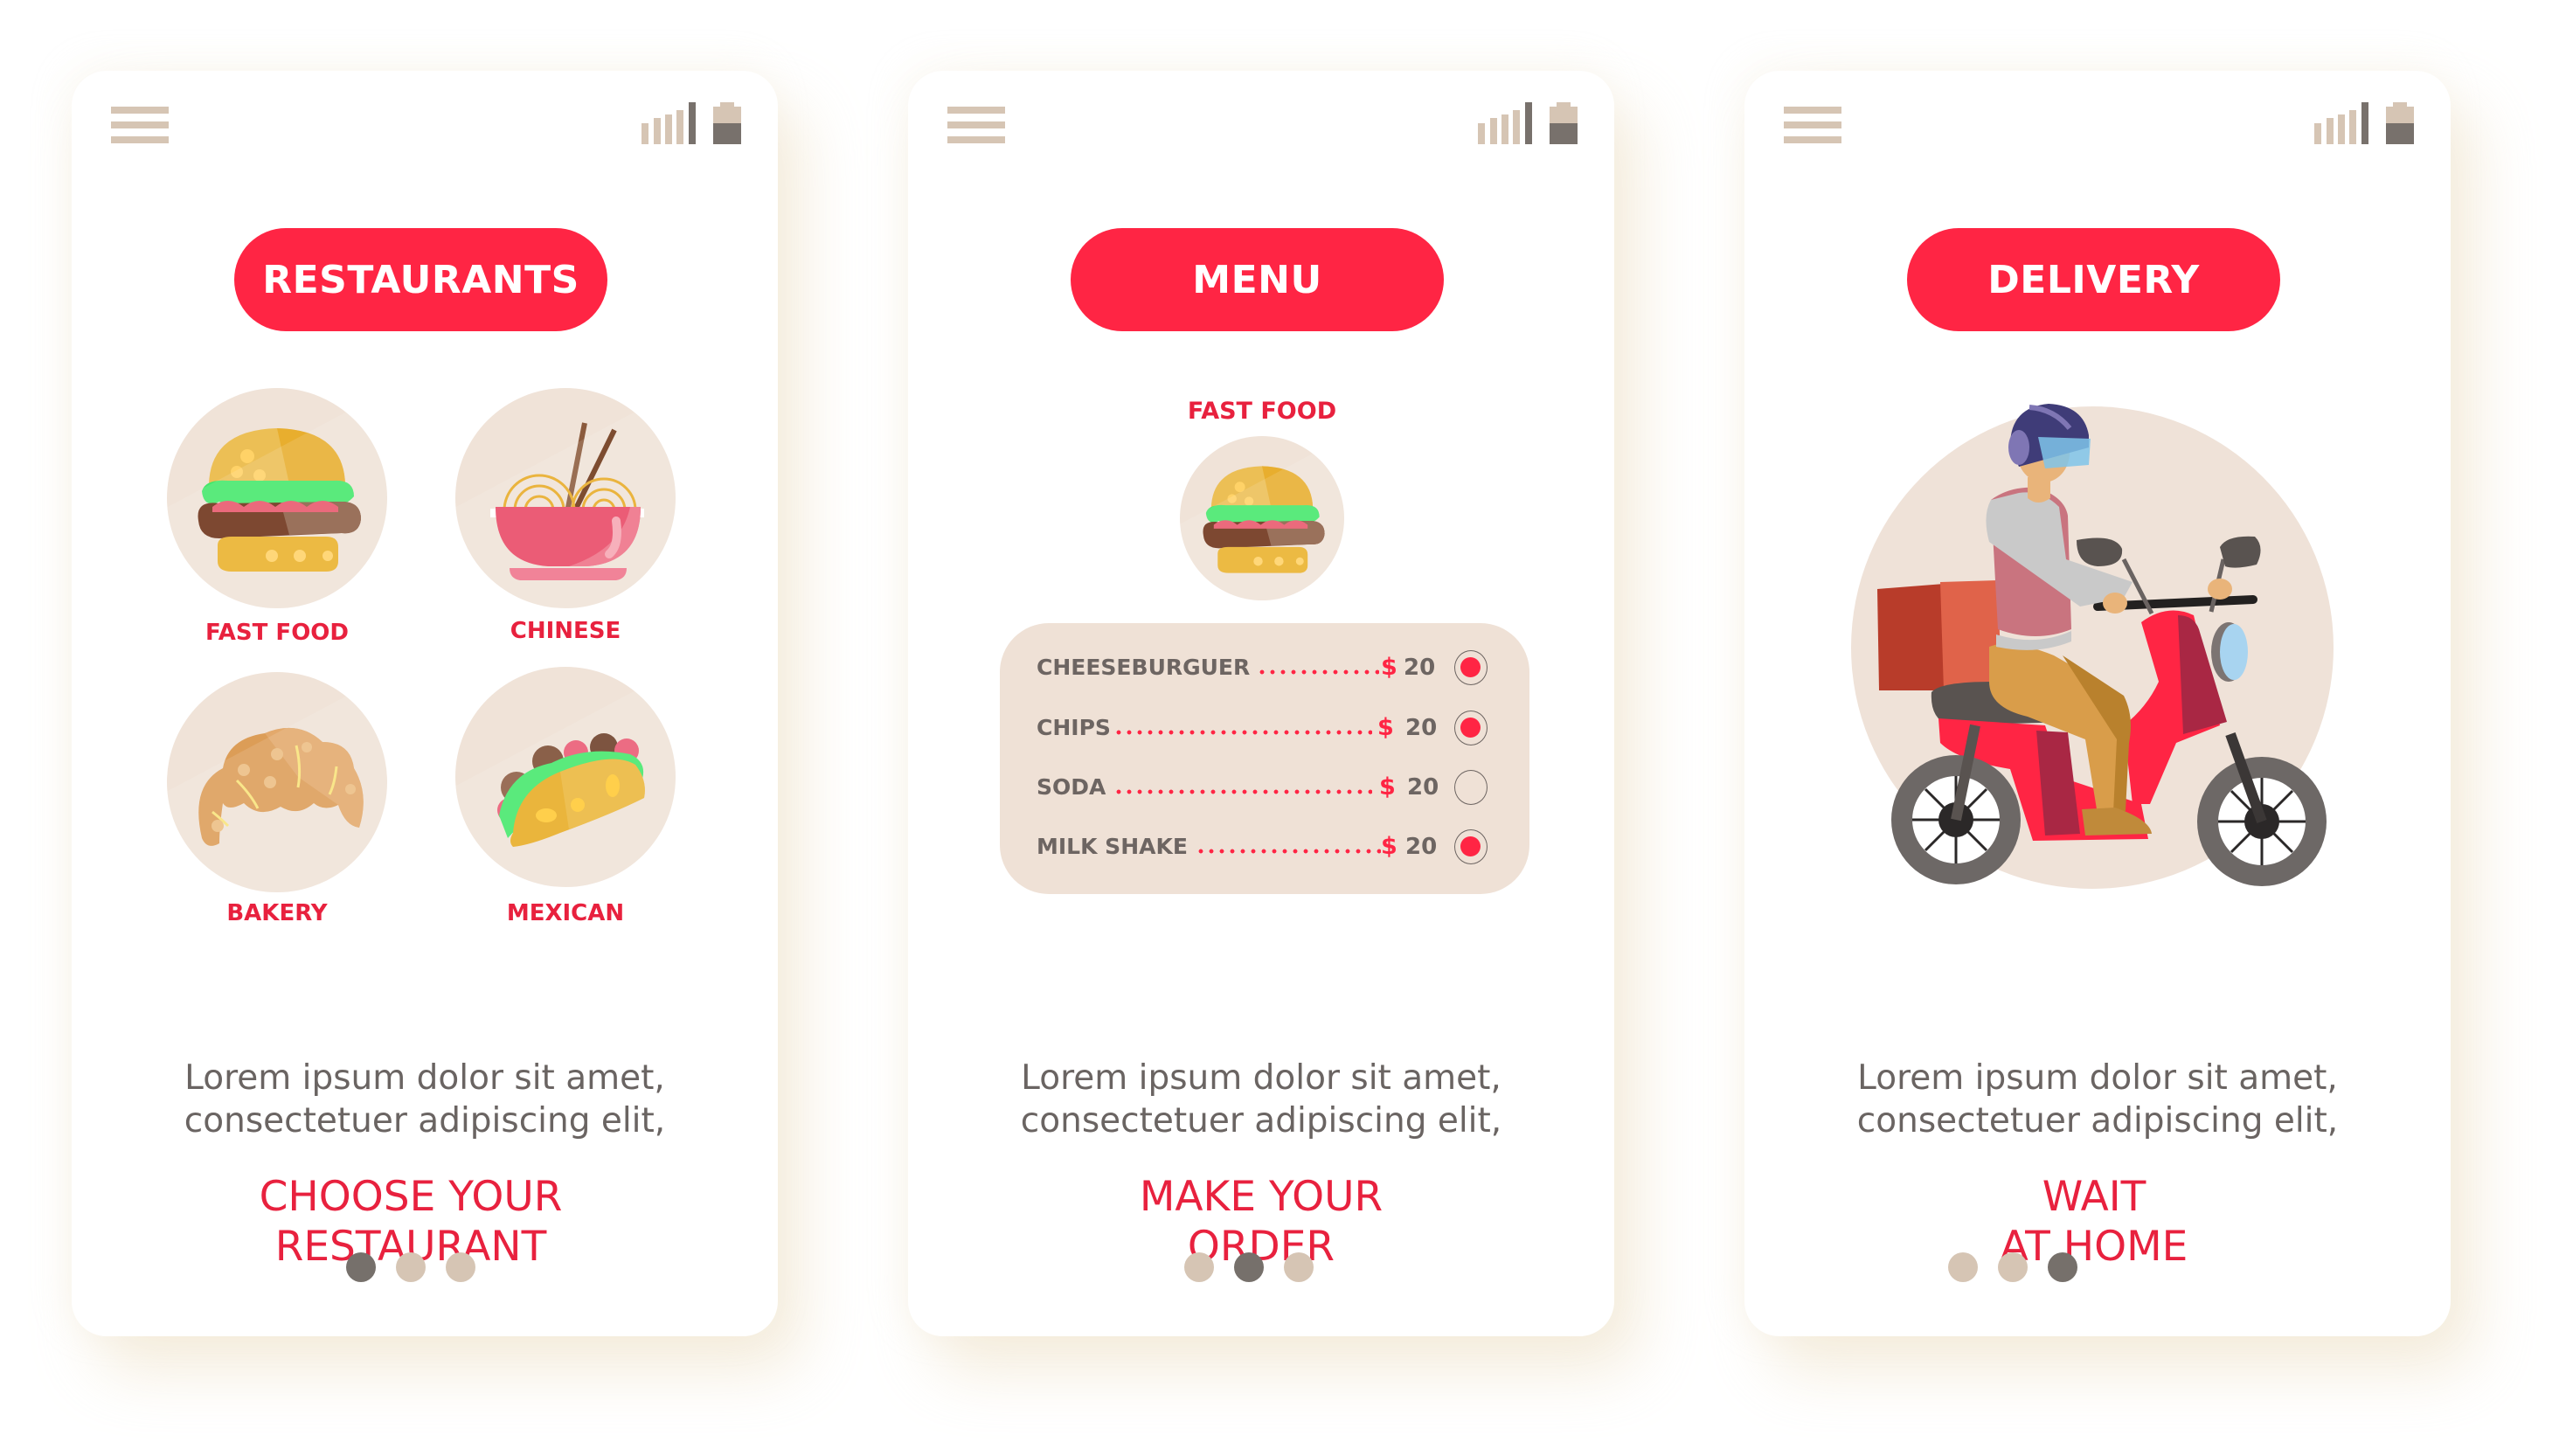 The width and height of the screenshot is (2566, 1456). I want to click on category-bakery, so click(277, 782).